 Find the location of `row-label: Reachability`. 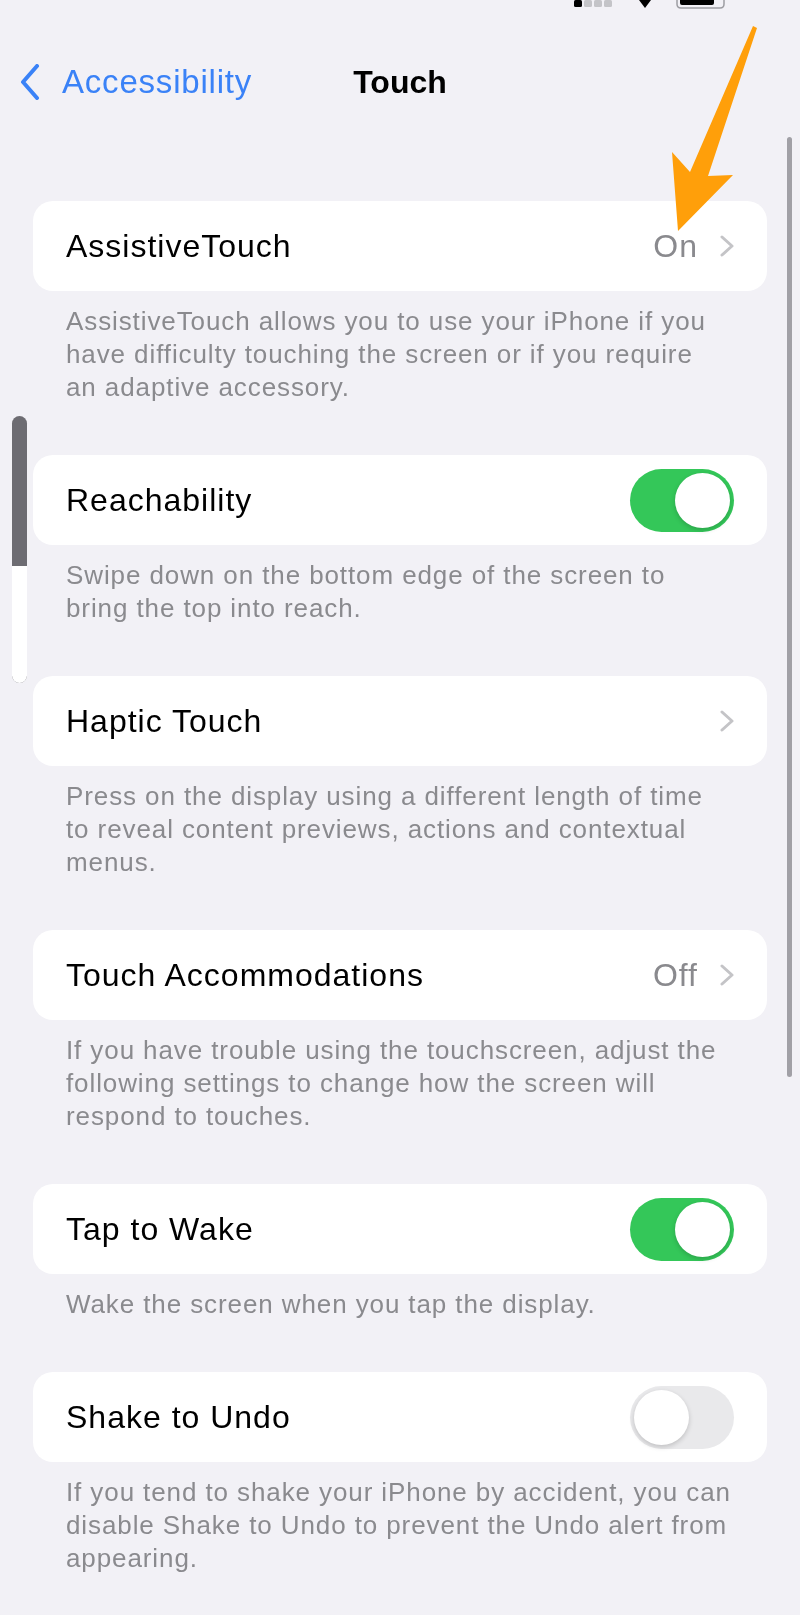

row-label: Reachability is located at coordinates (160, 500).